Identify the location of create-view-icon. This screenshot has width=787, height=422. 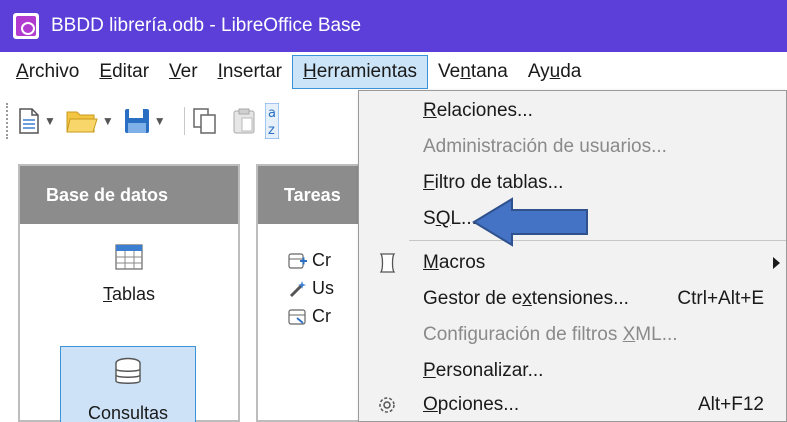
(297, 316).